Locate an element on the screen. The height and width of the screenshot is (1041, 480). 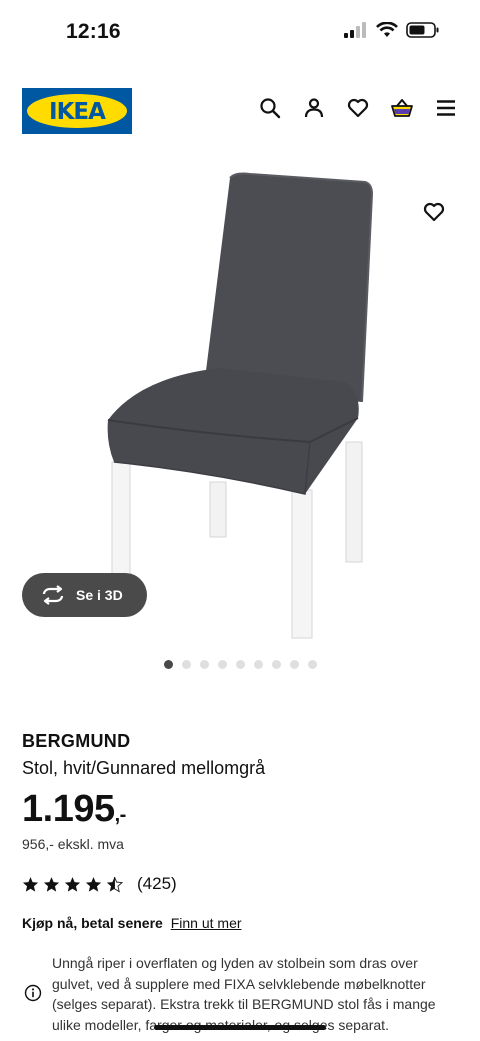
heart-icon is located at coordinates (358, 108).